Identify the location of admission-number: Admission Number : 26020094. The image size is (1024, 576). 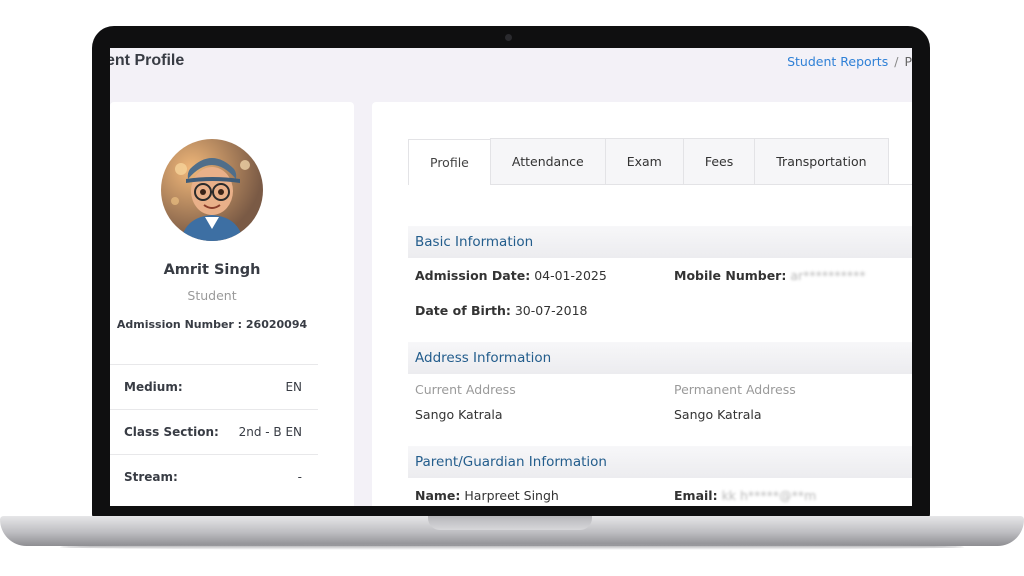
(212, 324).